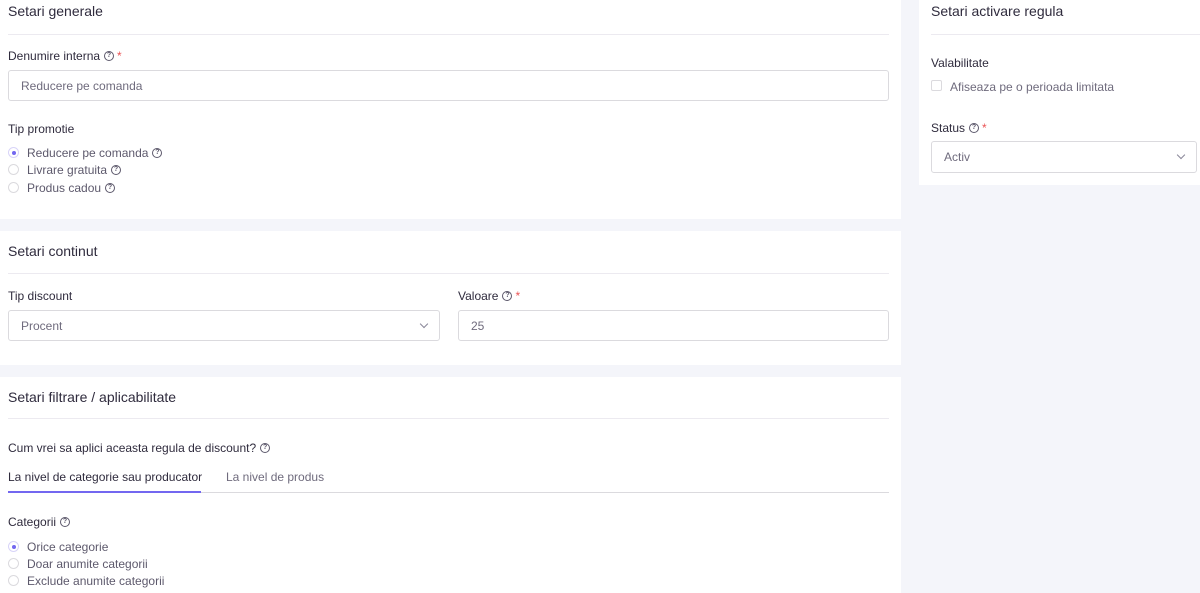 The width and height of the screenshot is (1200, 593). Describe the element at coordinates (118, 547) in the screenshot. I see `category-option-any: Orice categorie` at that location.